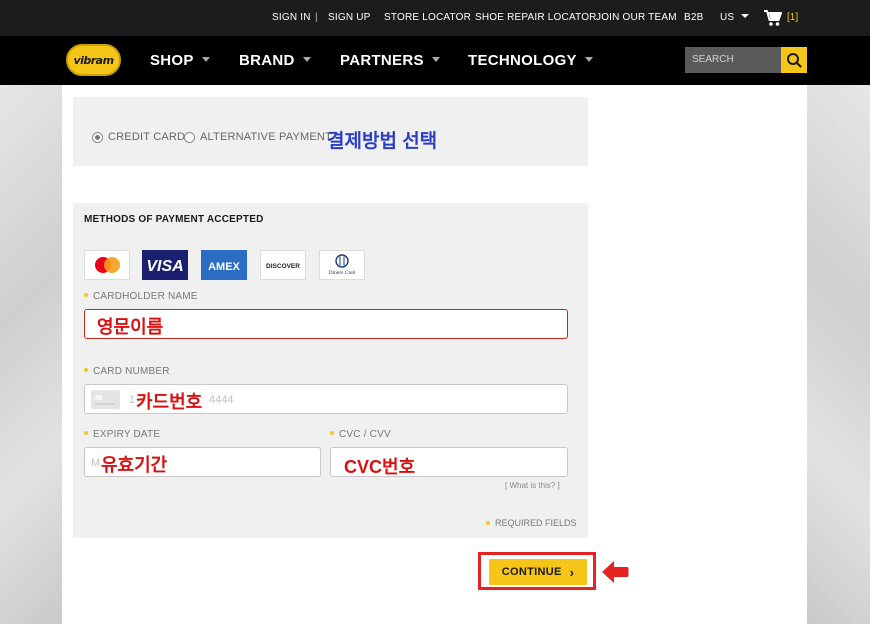 This screenshot has width=870, height=624. What do you see at coordinates (365, 434) in the screenshot?
I see `cvc-label-text: CVC / CVV` at bounding box center [365, 434].